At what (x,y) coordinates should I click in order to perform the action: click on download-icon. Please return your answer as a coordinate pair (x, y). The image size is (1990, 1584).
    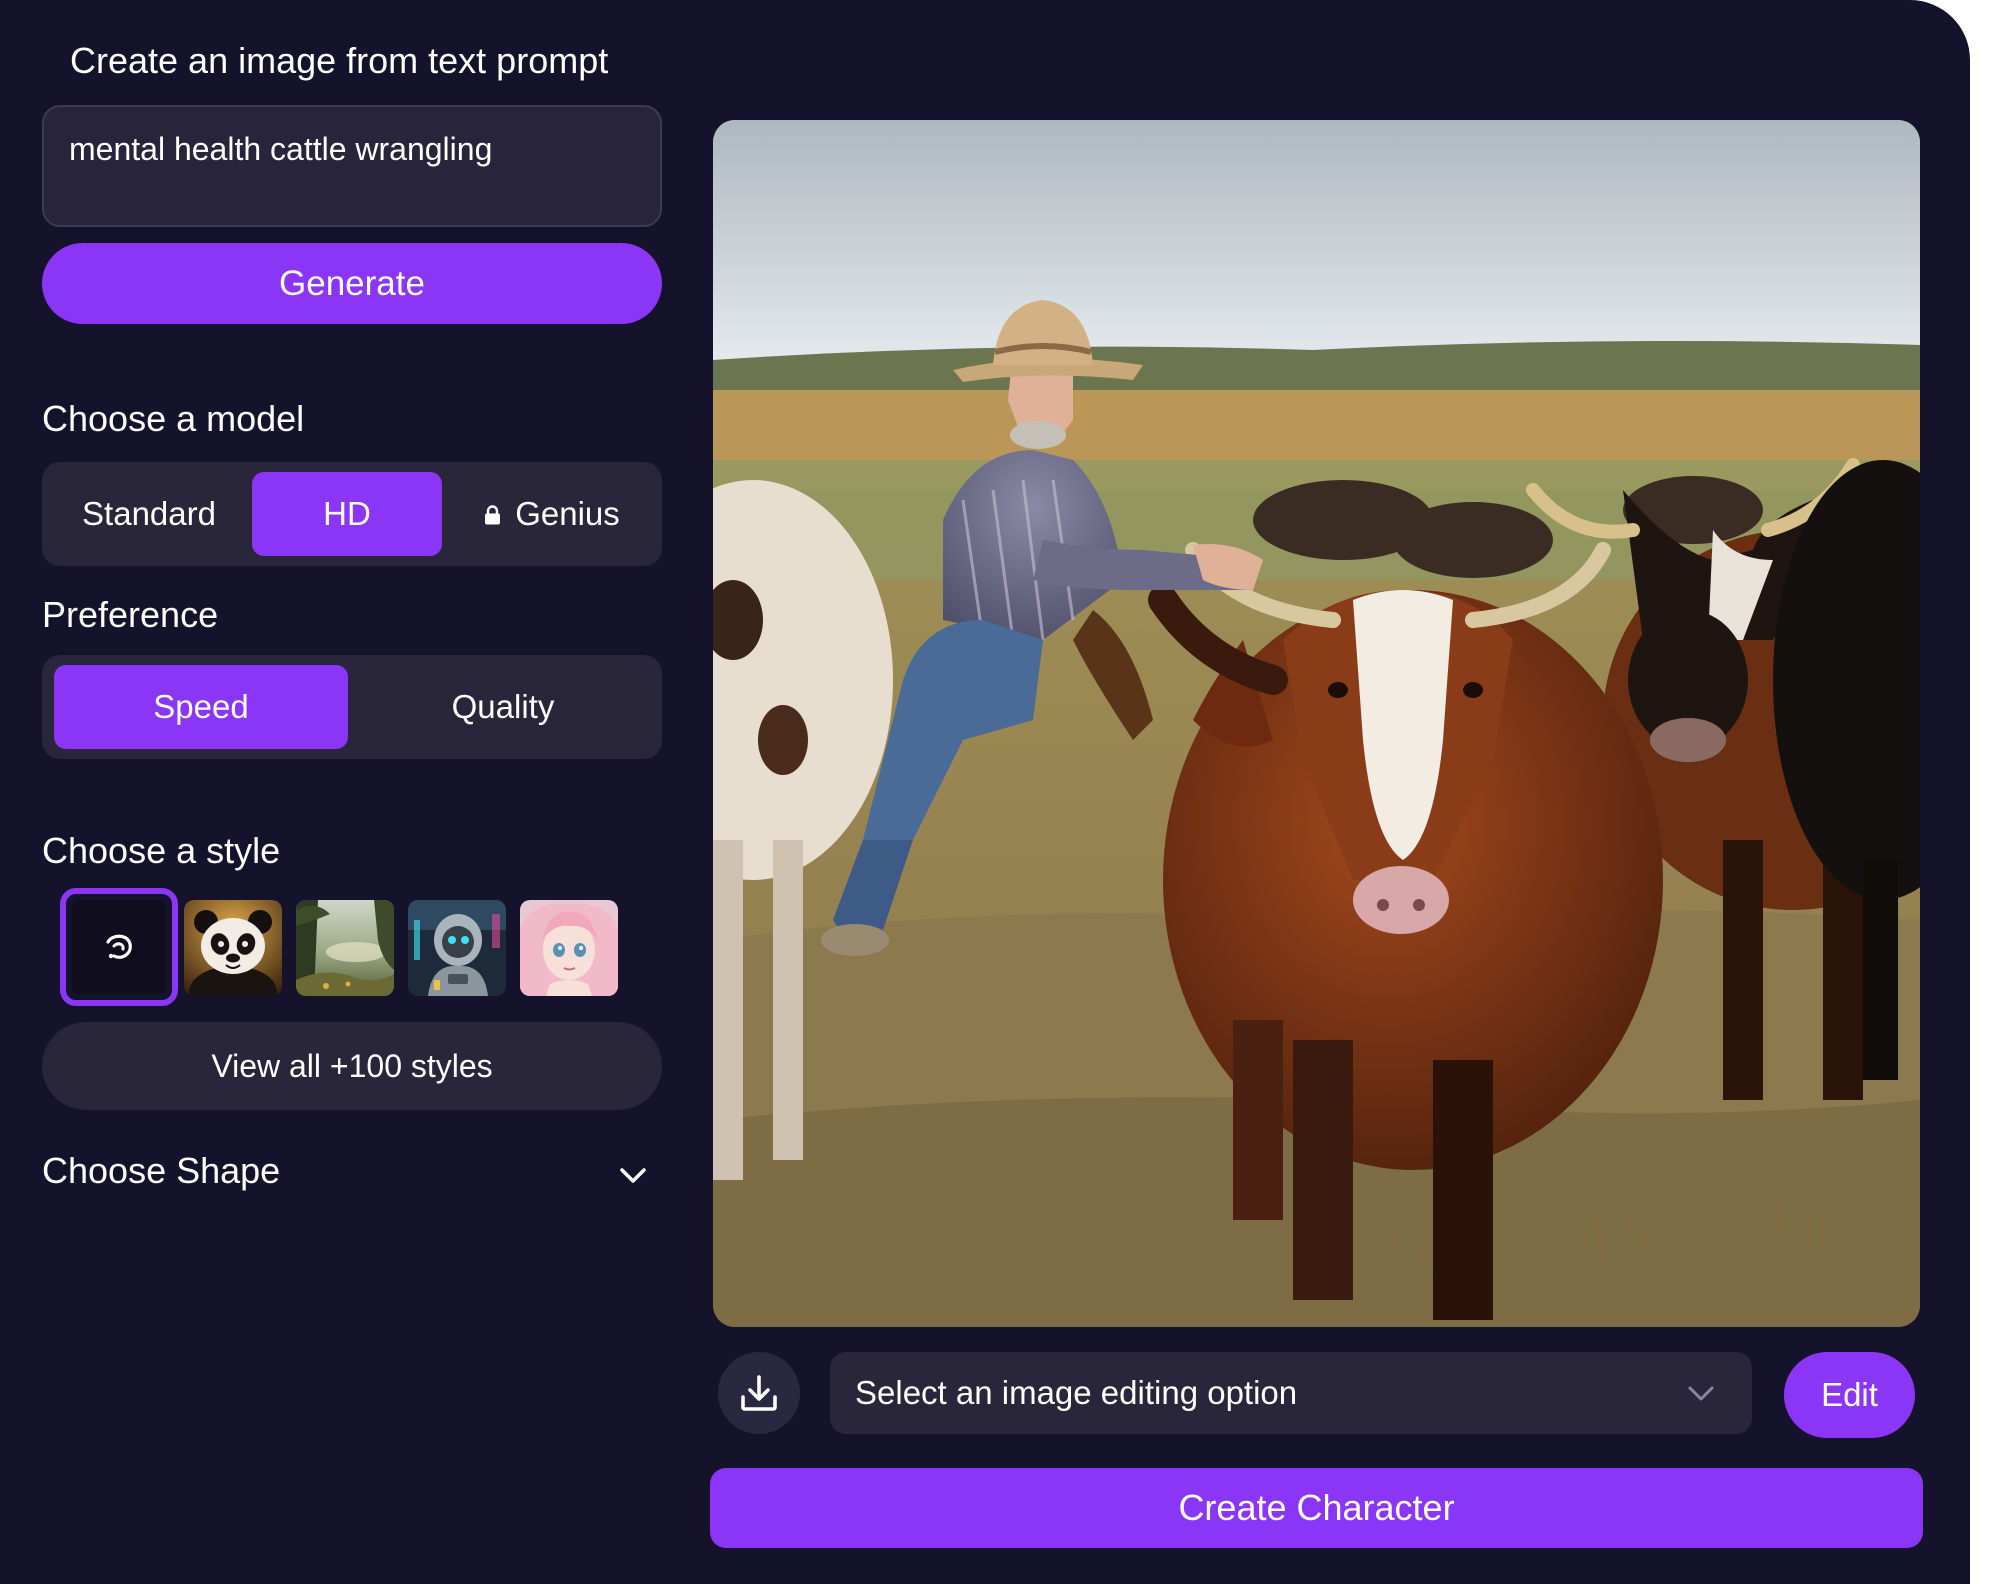
    Looking at the image, I should click on (759, 1393).